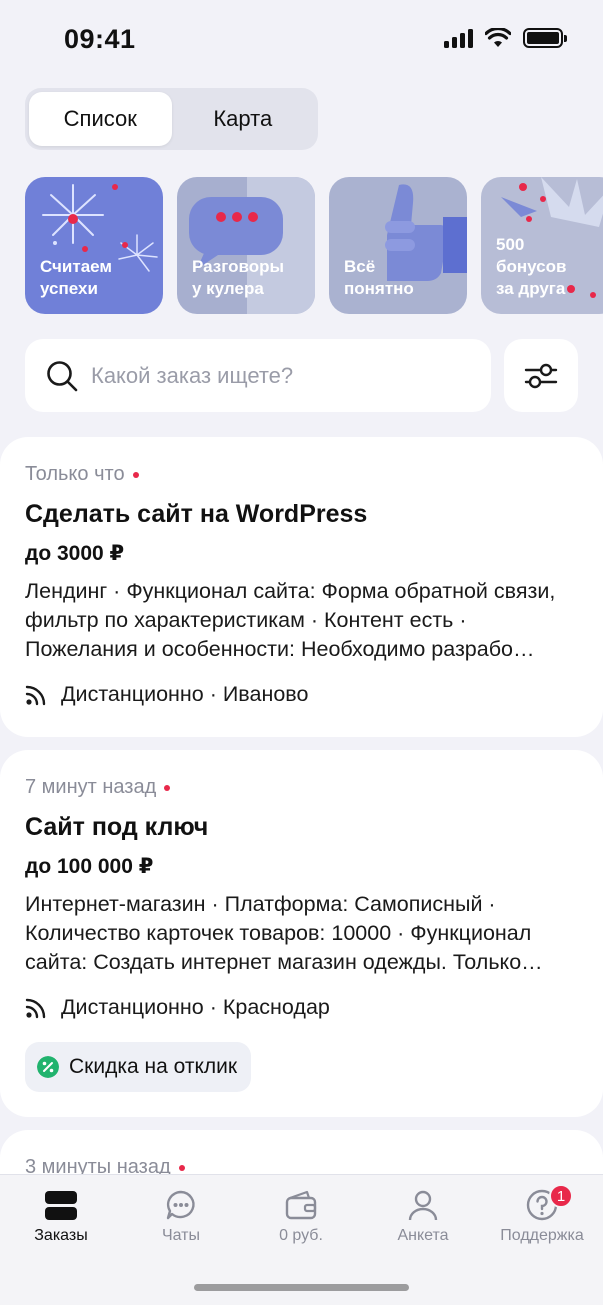 The width and height of the screenshot is (603, 1305). Describe the element at coordinates (89, 866) in the screenshot. I see `order-price: до 100 000 ₽` at that location.